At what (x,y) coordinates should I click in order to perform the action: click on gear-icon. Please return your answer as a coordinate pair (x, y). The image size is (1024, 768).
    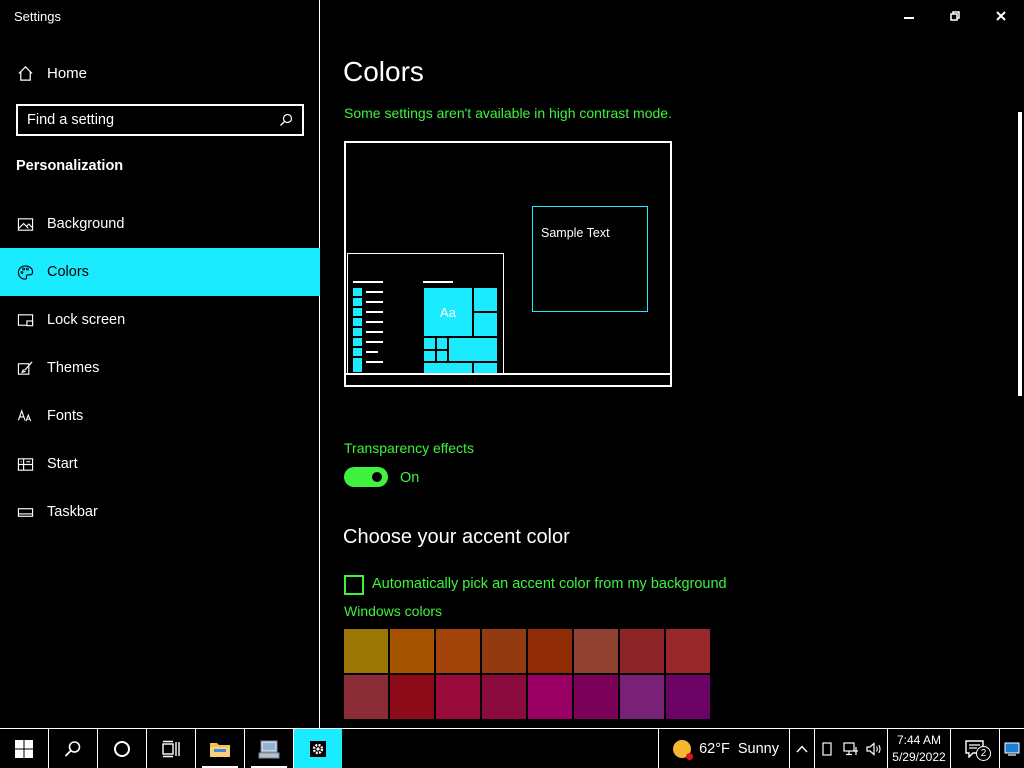
    Looking at the image, I should click on (318, 748).